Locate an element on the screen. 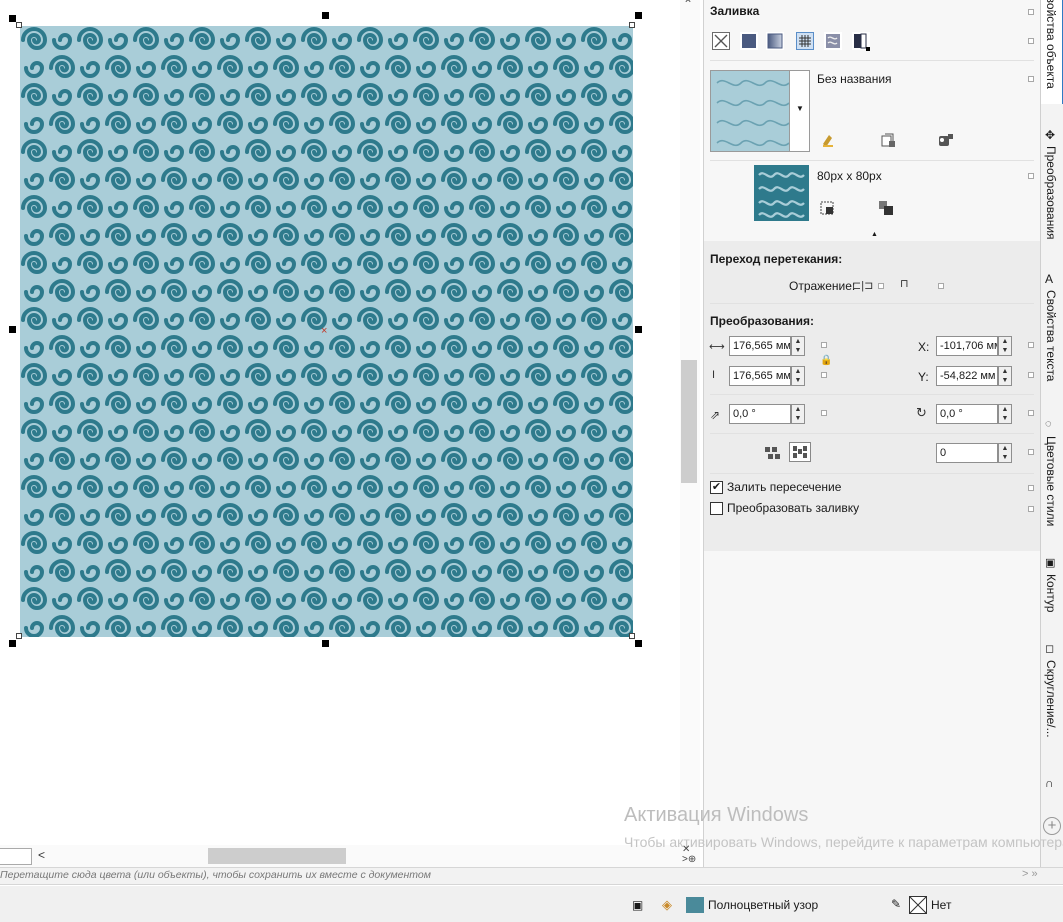 The width and height of the screenshot is (1063, 922). fill-intersection-label: Залить пересечение is located at coordinates (784, 487).